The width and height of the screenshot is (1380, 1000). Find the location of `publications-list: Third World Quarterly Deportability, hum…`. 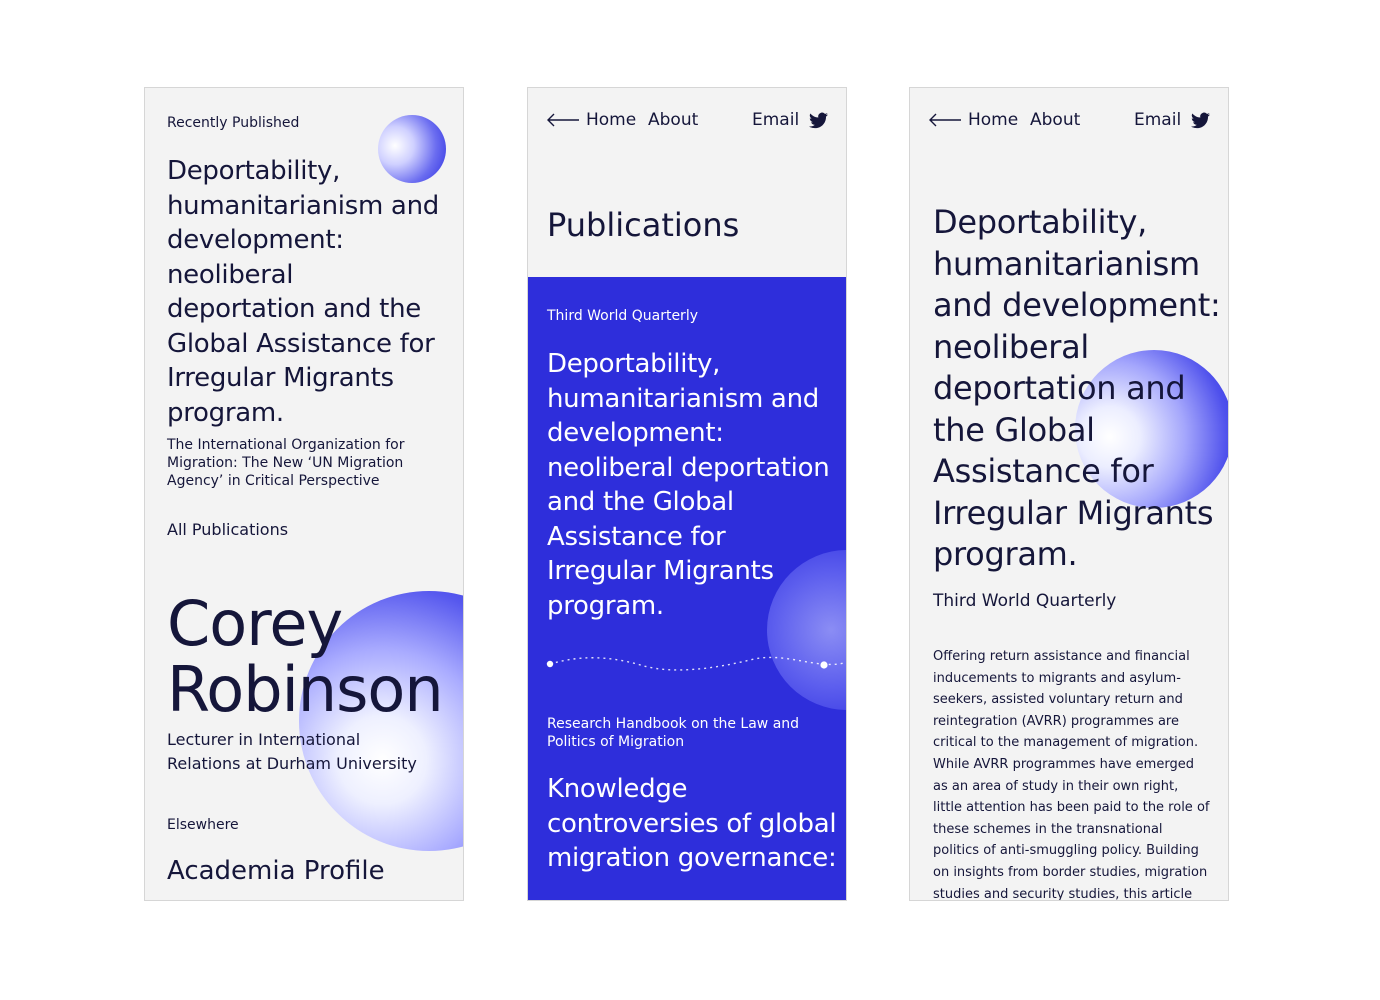

publications-list: Third World Quarterly Deportability, hum… is located at coordinates (687, 588).